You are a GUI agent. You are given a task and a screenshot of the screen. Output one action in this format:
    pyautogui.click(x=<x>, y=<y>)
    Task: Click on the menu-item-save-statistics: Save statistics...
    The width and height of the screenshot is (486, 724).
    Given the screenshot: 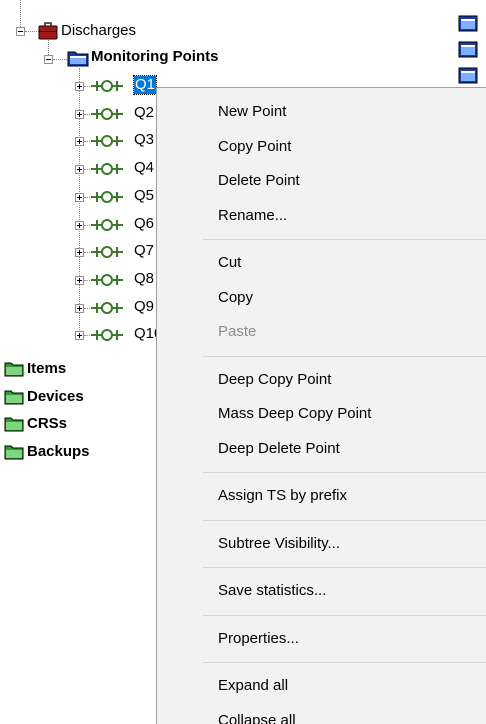 What is the action you would take?
    pyautogui.click(x=321, y=591)
    